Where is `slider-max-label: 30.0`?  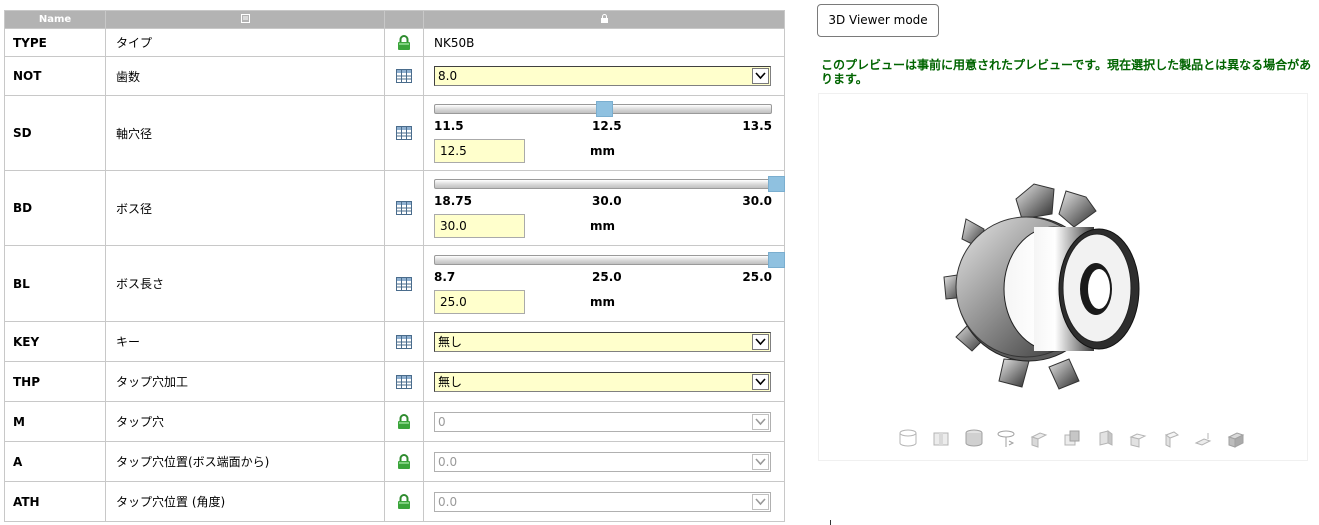
slider-max-label: 30.0 is located at coordinates (757, 201).